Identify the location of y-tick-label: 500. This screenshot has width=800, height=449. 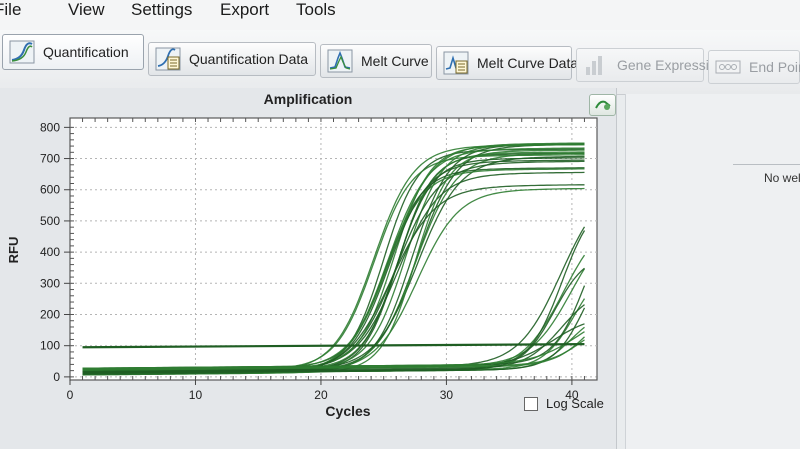
(50, 221).